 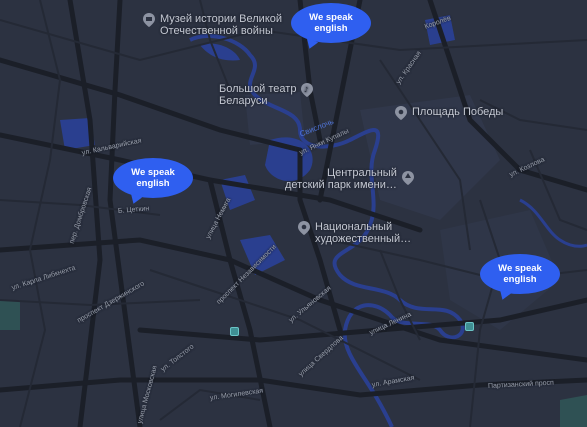 I want to click on poi-theatre-label: Большой театр Беларуси, so click(x=258, y=95).